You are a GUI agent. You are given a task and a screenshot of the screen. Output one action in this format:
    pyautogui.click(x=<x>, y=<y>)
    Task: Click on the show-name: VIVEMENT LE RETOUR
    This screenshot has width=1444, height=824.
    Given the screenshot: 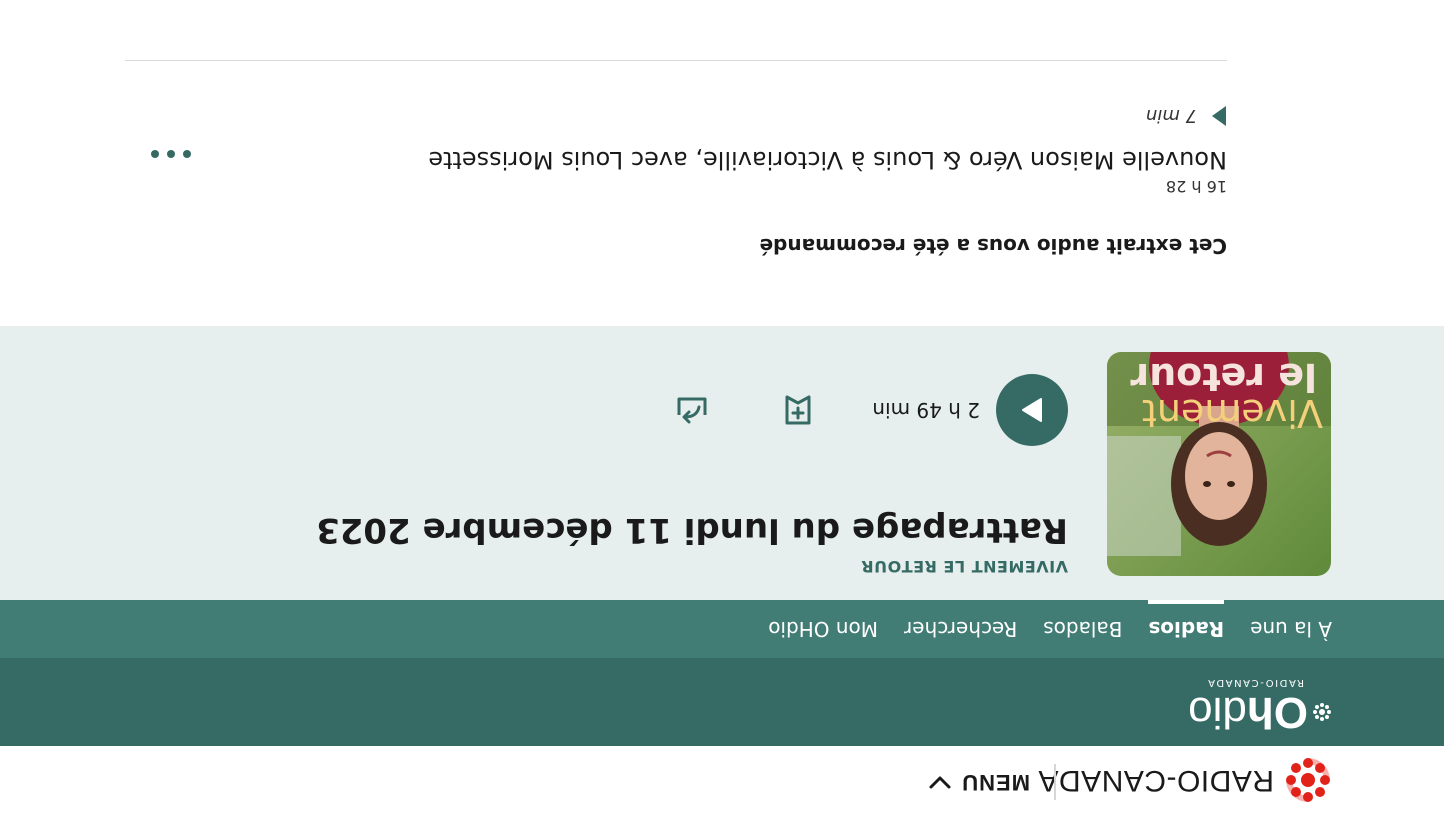 What is the action you would take?
    pyautogui.click(x=964, y=566)
    